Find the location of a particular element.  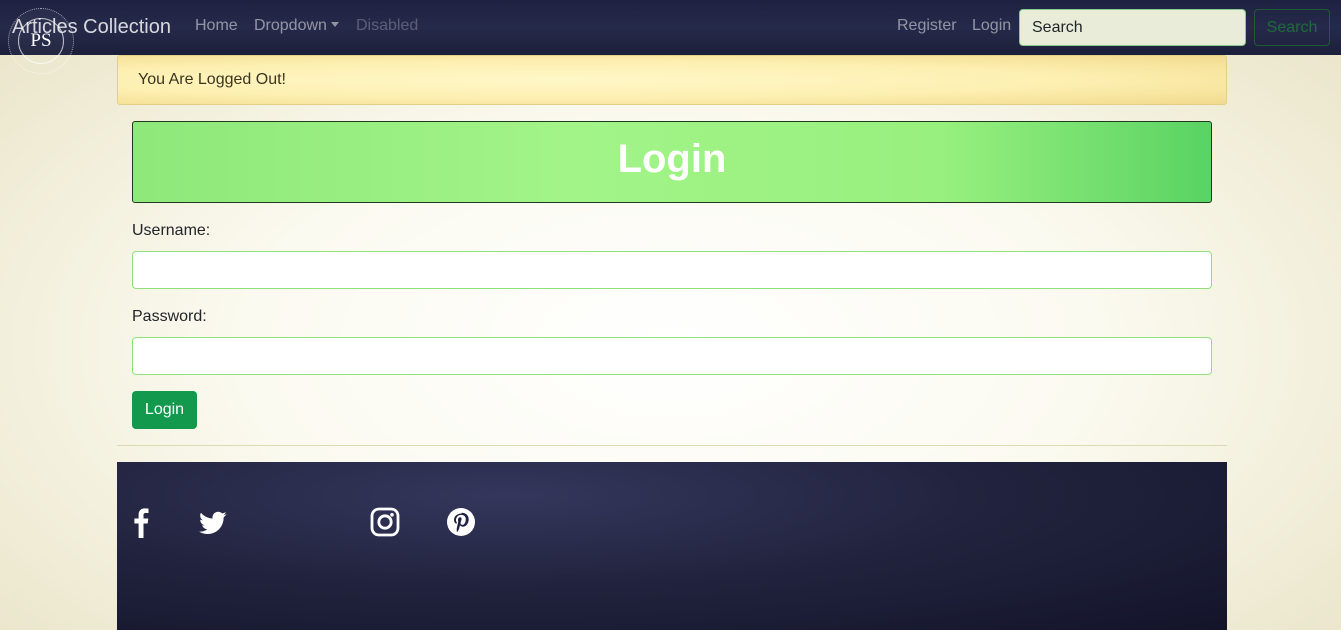

logo-monogram: PS is located at coordinates (41, 41).